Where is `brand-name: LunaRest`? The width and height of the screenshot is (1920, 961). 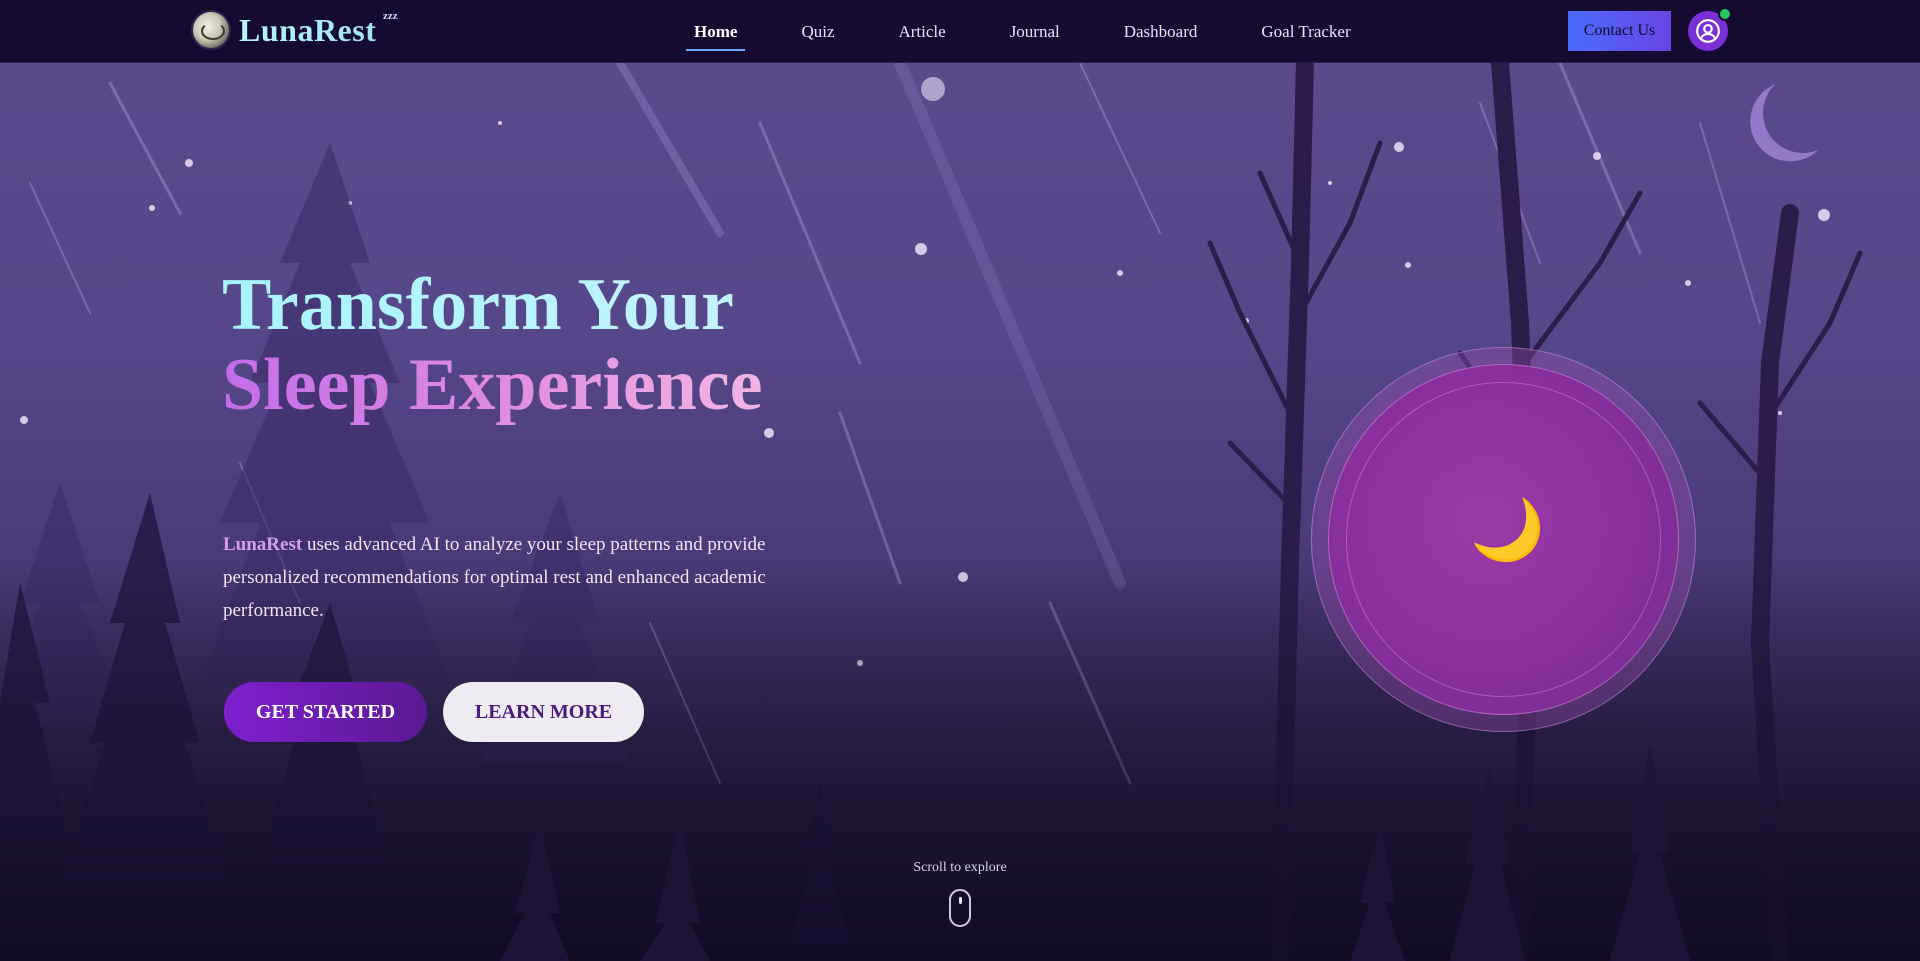
brand-name: LunaRest is located at coordinates (308, 29).